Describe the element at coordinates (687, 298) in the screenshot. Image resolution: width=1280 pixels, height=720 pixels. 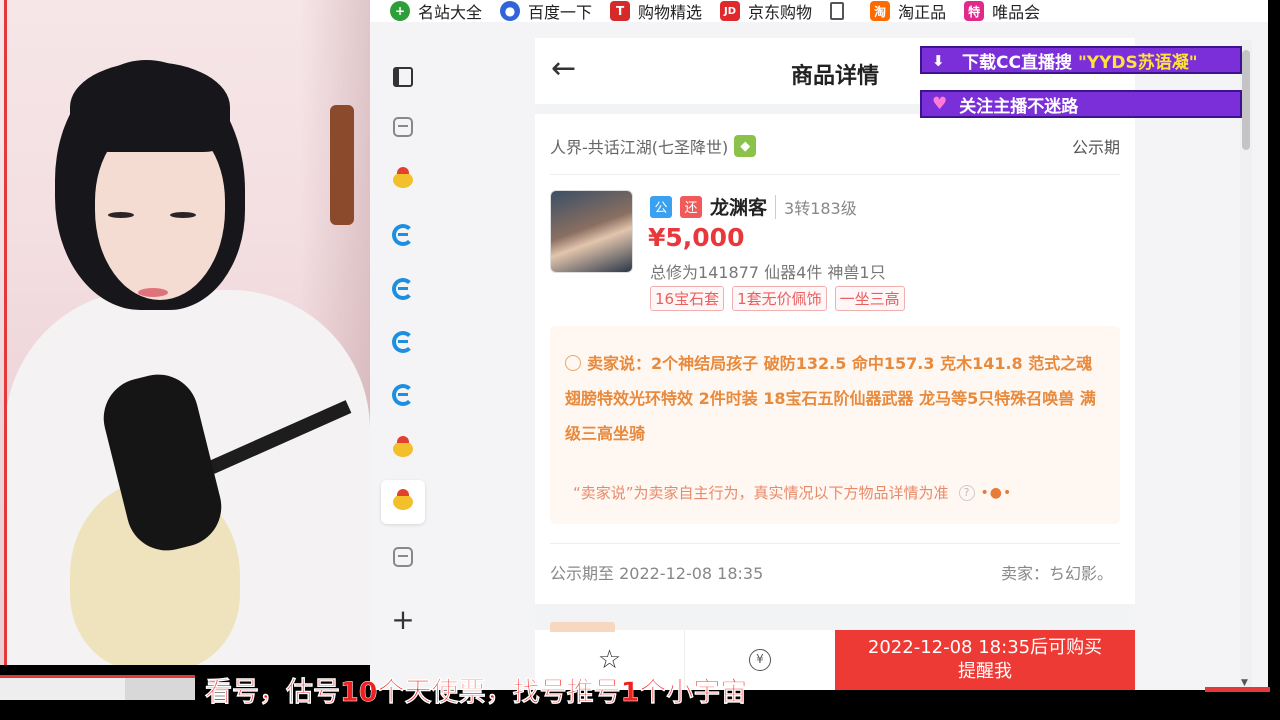
I see `feature-chip: 16宝石套` at that location.